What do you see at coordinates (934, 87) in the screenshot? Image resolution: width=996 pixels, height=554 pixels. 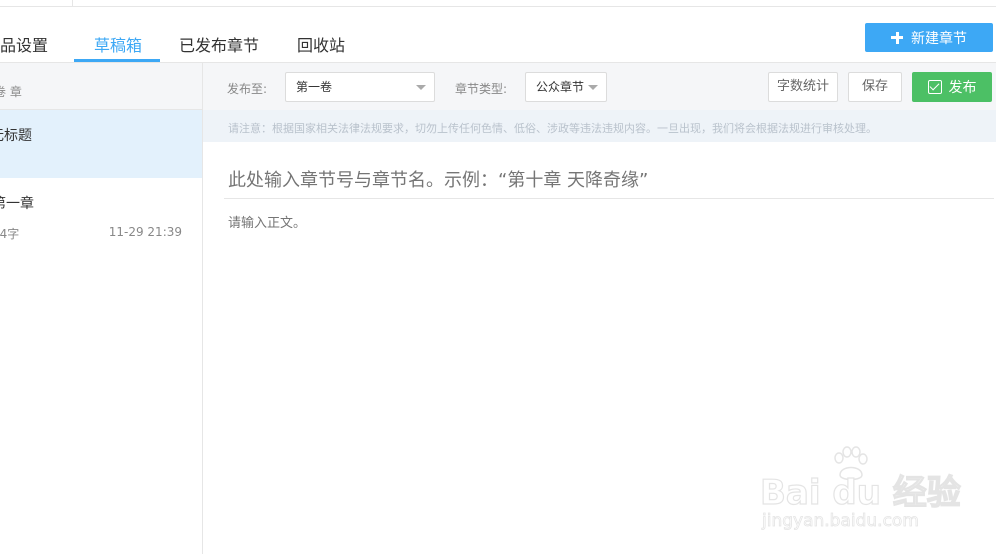 I see `check-icon` at bounding box center [934, 87].